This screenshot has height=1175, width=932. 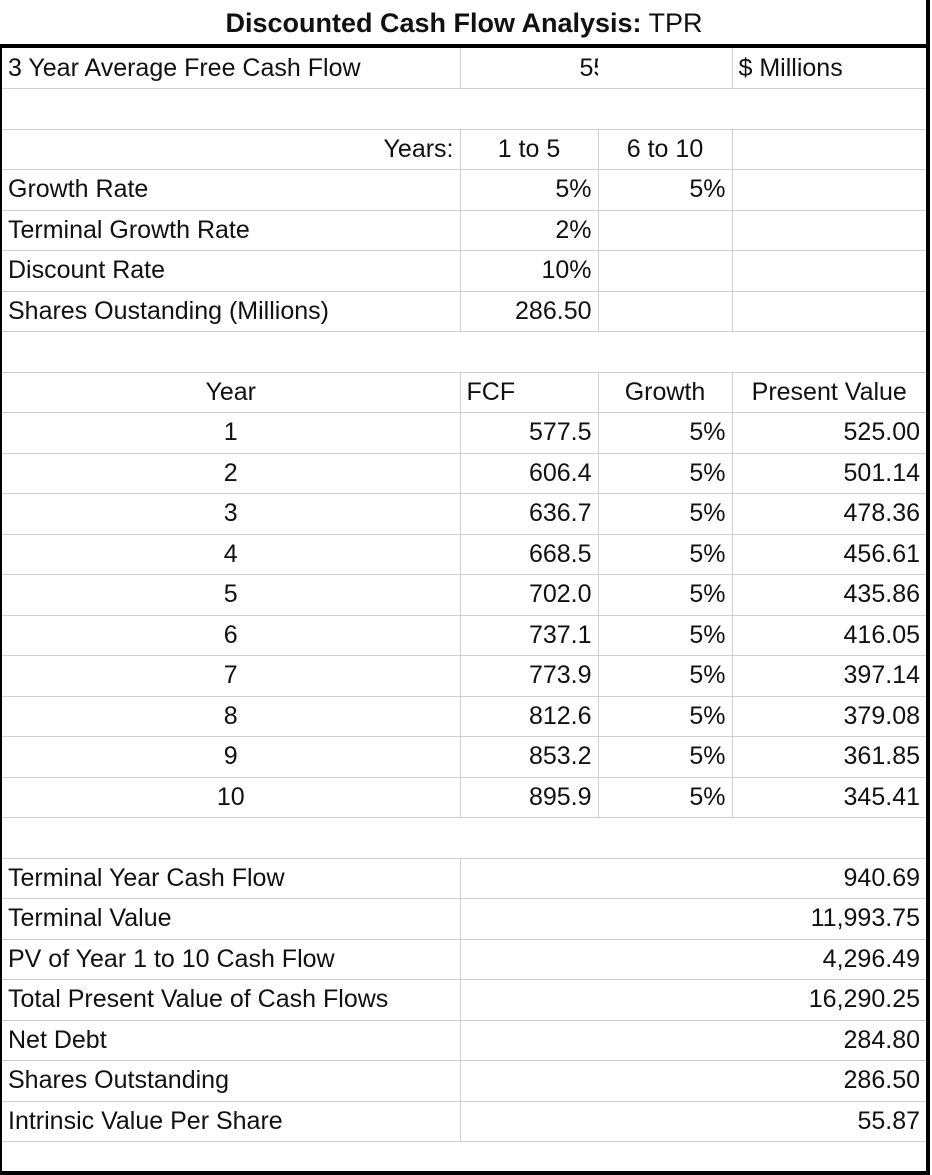 What do you see at coordinates (231, 797) in the screenshot?
I see `year-cell: 10` at bounding box center [231, 797].